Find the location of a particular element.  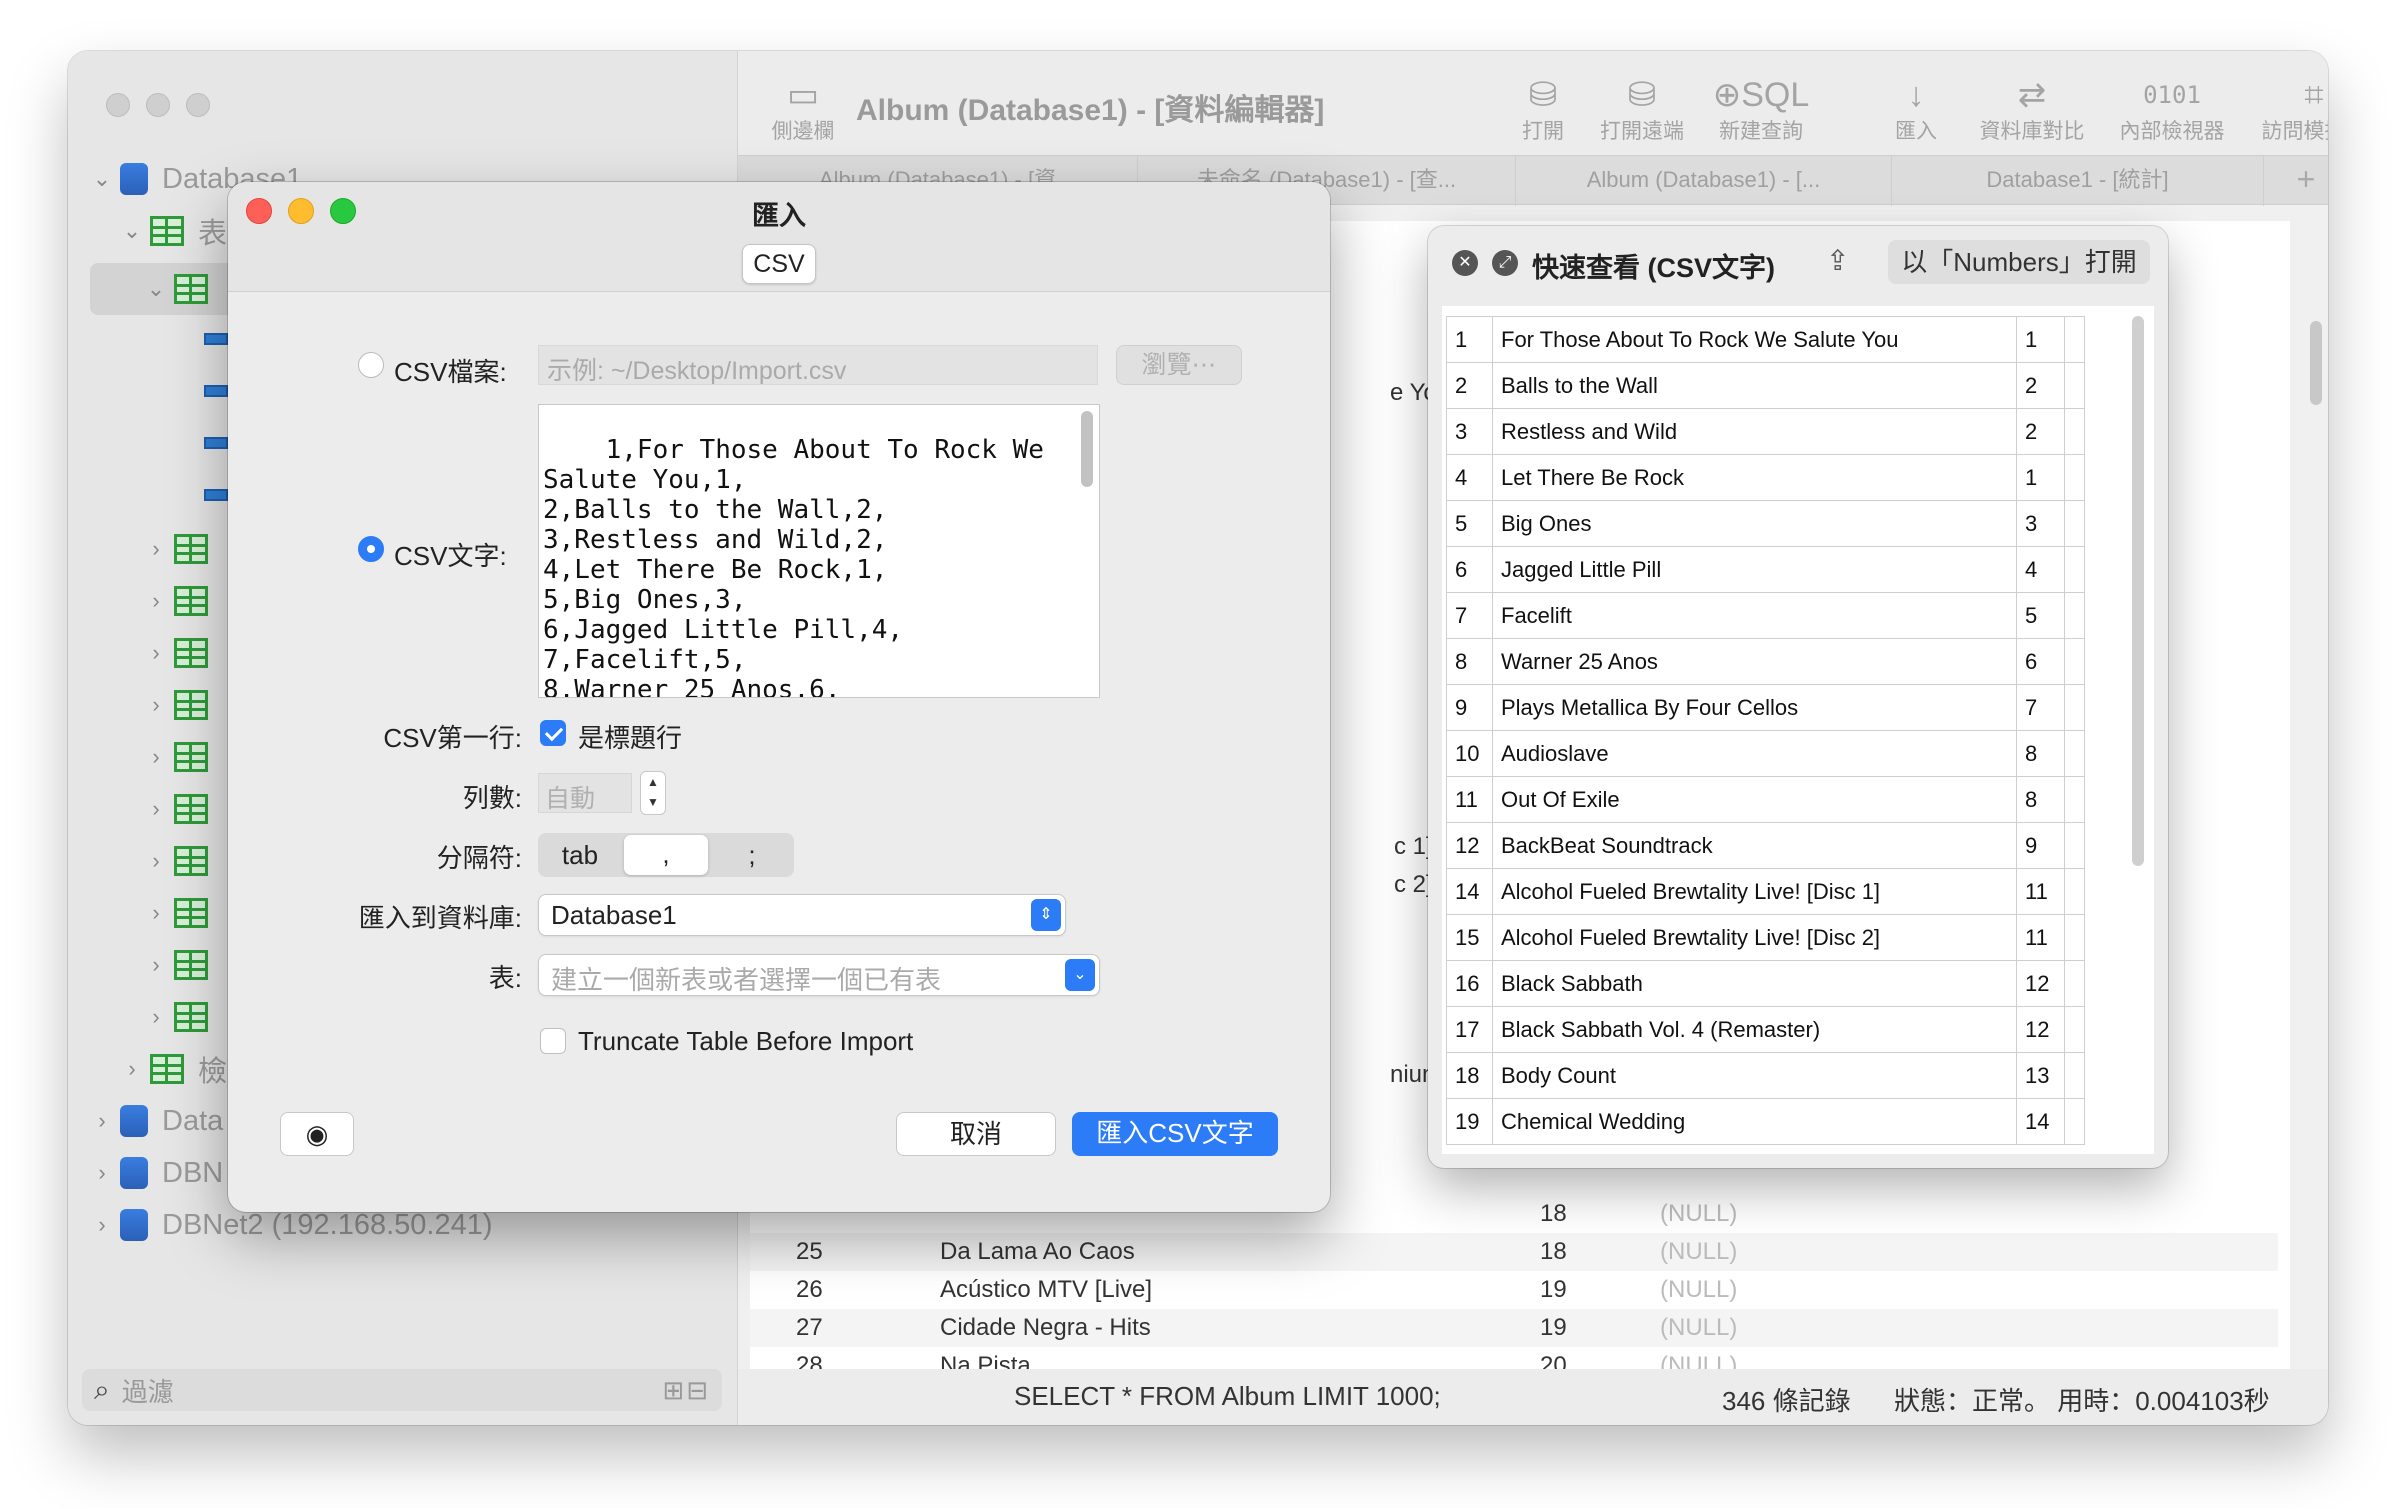

tab-statistics: Database1 - [統計] is located at coordinates (2078, 181).